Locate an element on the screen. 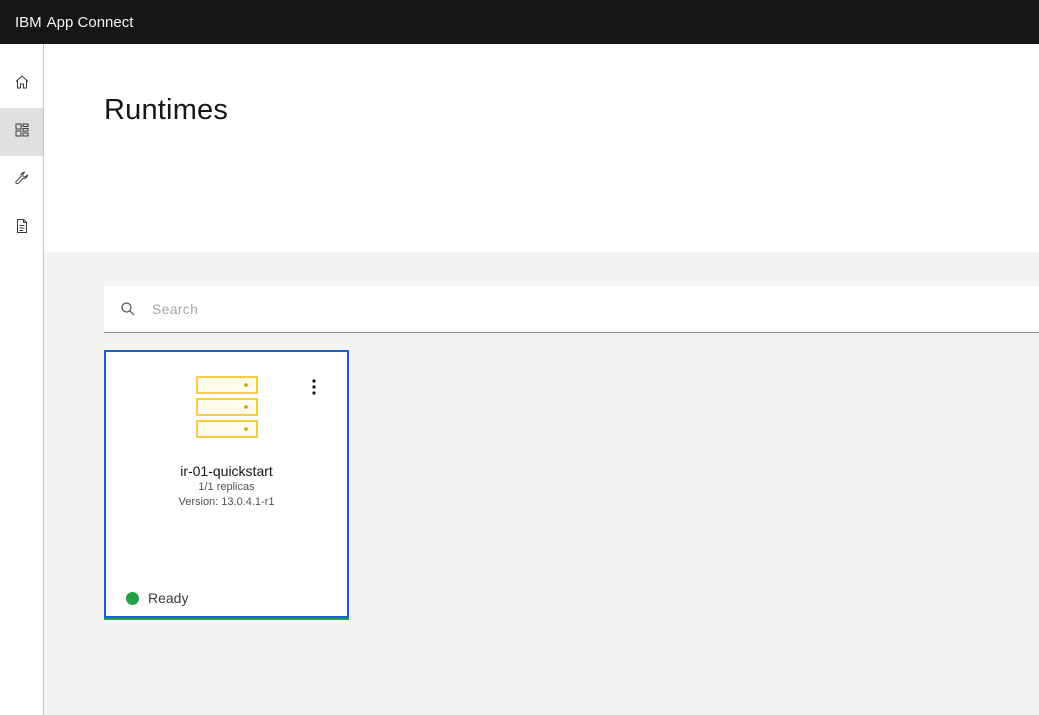  runtime-name: ir-01-quickstart is located at coordinates (226, 471).